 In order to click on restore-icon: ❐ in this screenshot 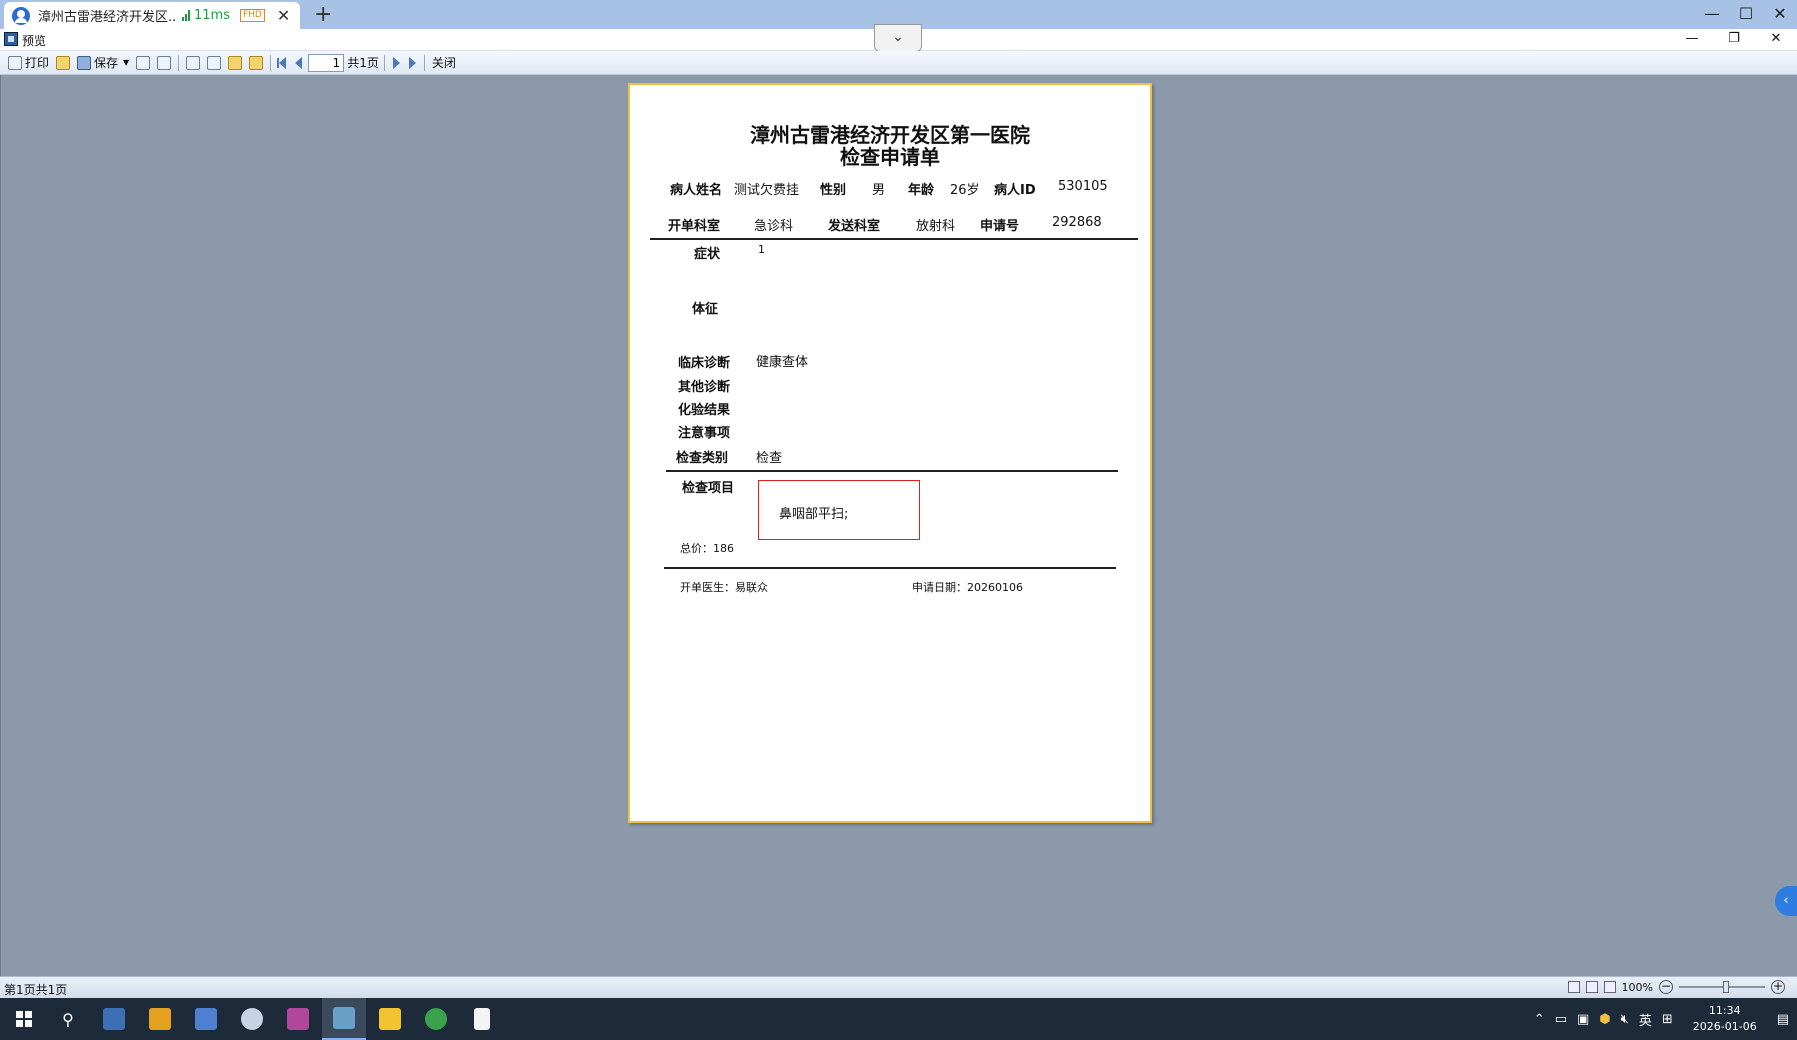, I will do `click(1734, 40)`.